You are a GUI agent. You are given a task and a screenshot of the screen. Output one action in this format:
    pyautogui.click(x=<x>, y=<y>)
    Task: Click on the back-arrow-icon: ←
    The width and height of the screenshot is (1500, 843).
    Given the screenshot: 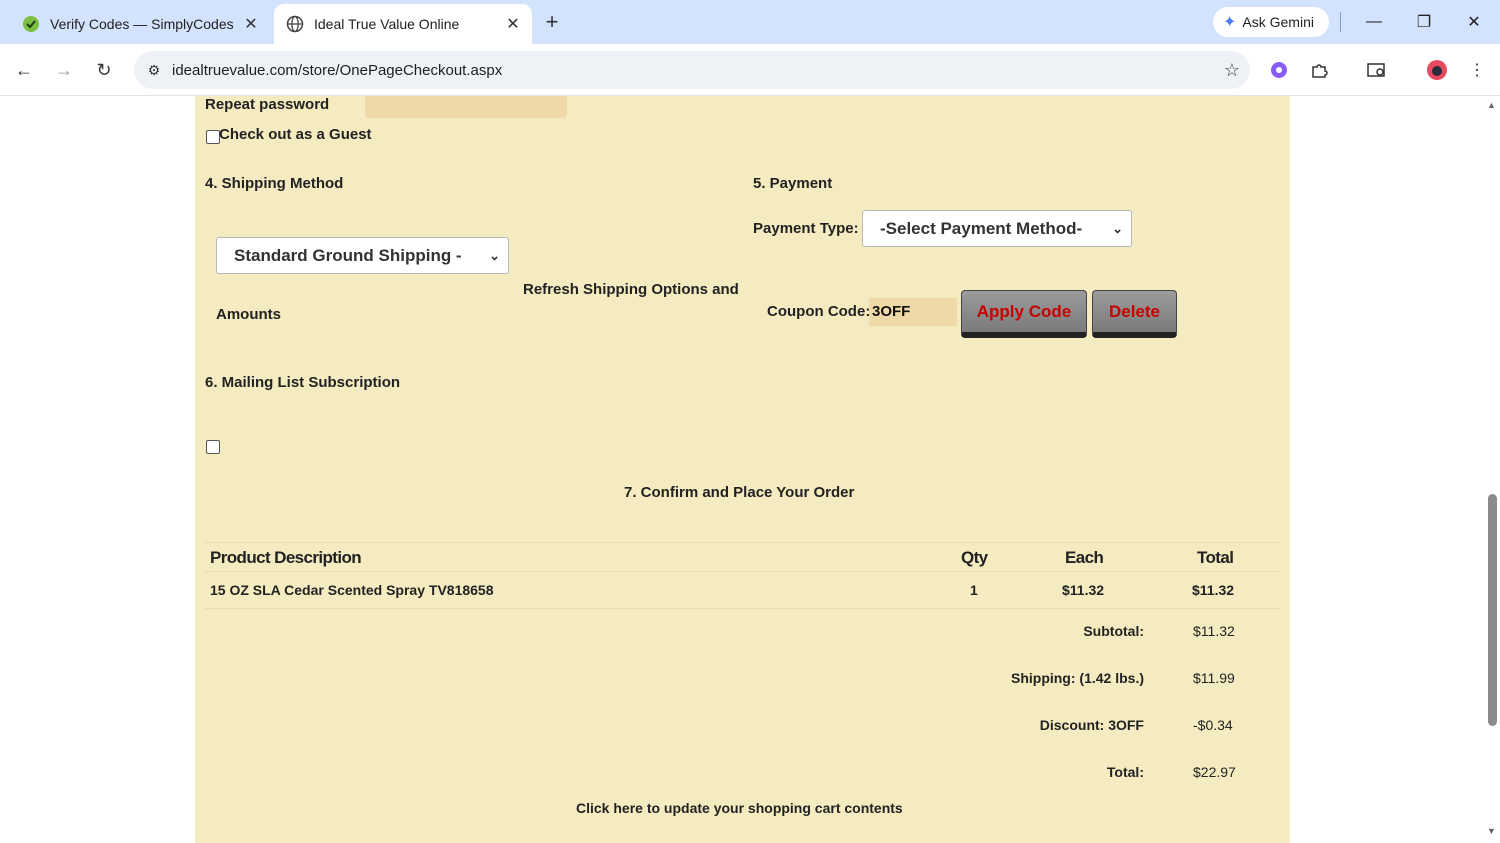 What is the action you would take?
    pyautogui.click(x=24, y=70)
    